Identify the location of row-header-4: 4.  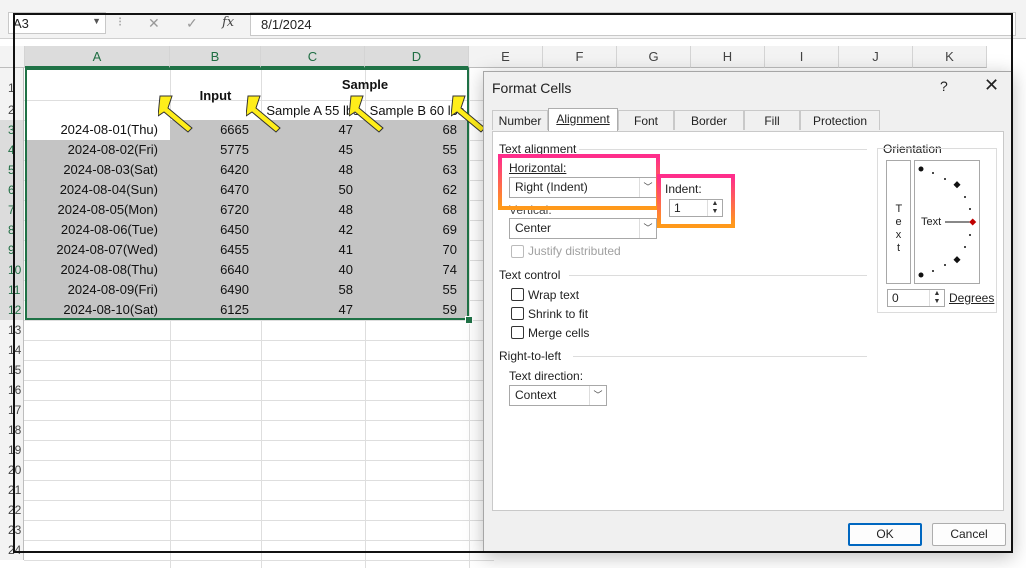
(12, 150).